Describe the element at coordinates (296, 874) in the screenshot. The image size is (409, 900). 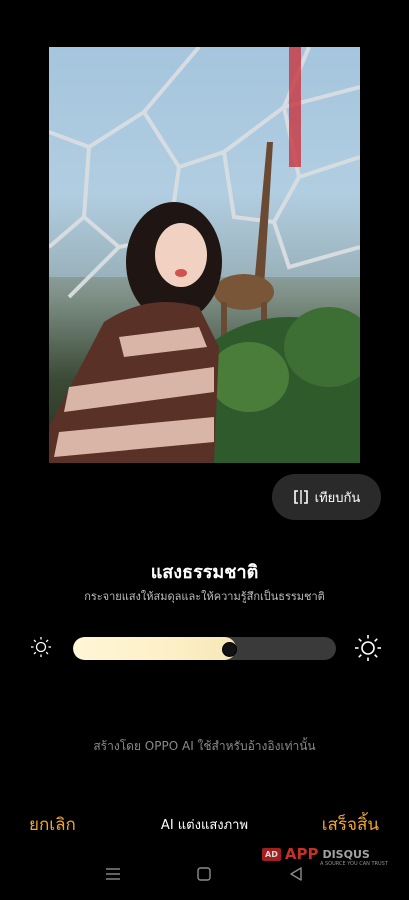
I see `back-icon` at that location.